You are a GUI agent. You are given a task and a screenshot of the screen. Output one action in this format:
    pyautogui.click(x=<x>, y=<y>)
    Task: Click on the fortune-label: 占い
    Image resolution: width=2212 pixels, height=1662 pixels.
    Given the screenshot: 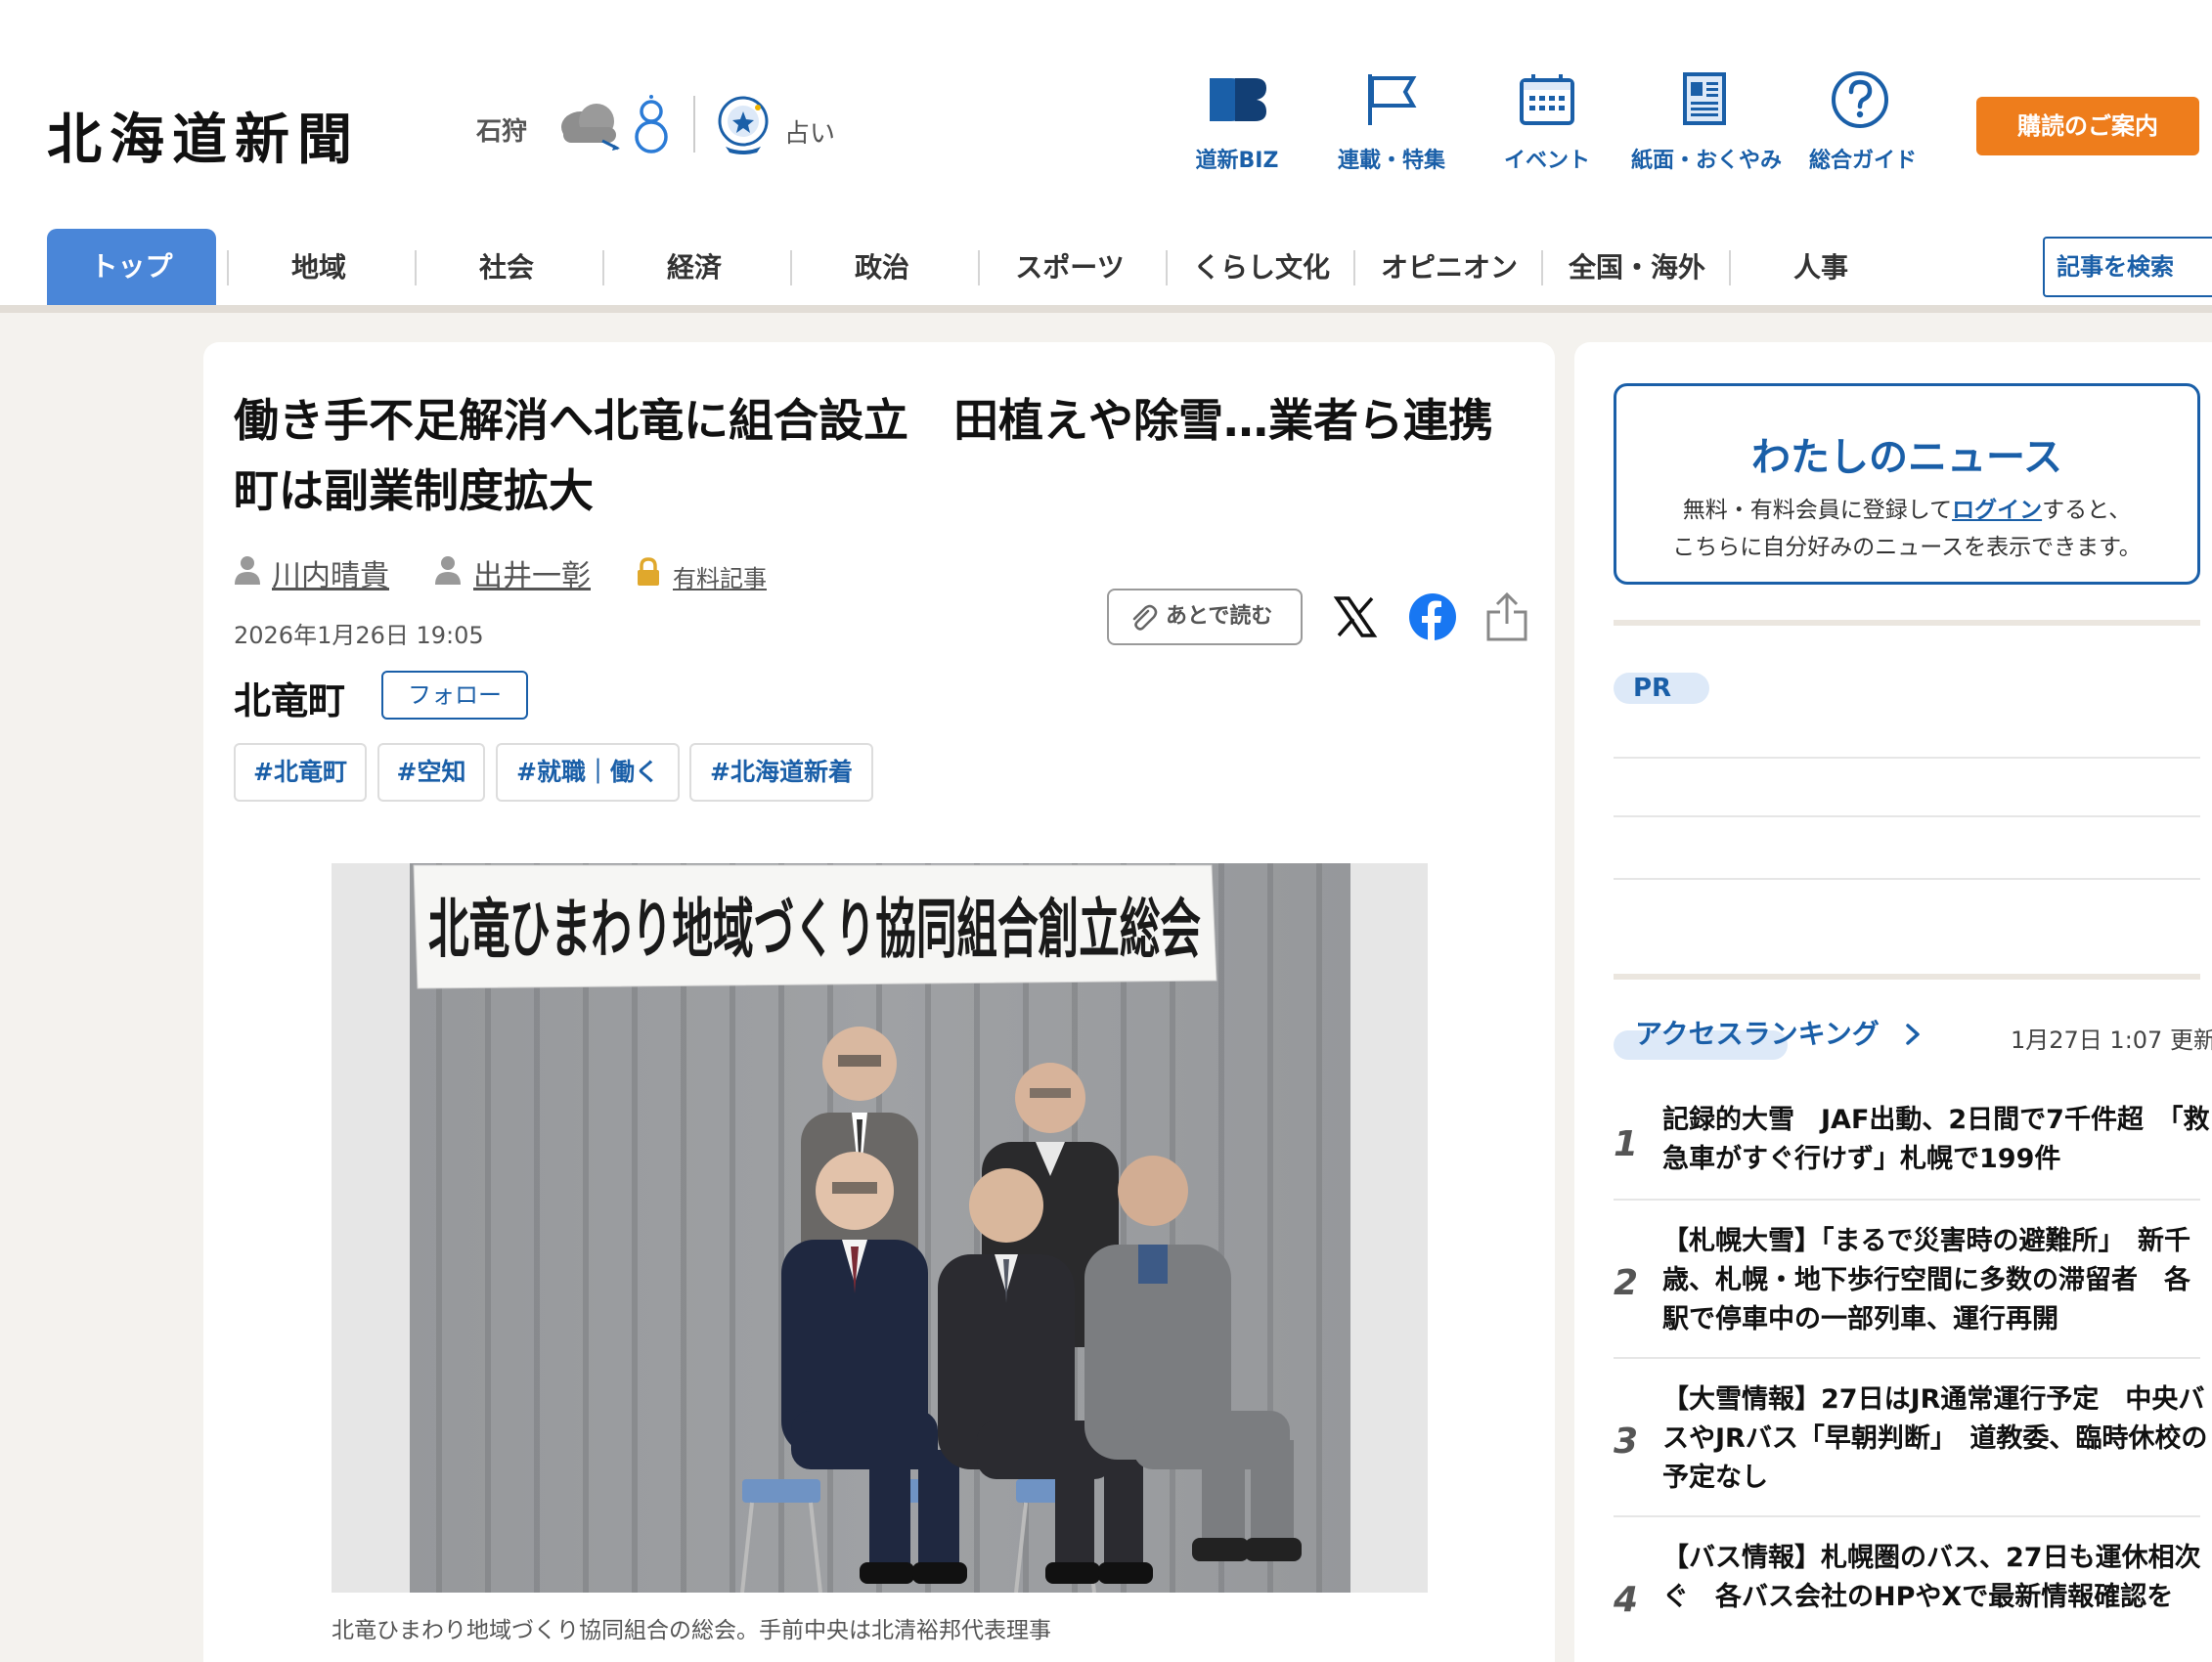 What is the action you would take?
    pyautogui.click(x=809, y=131)
    